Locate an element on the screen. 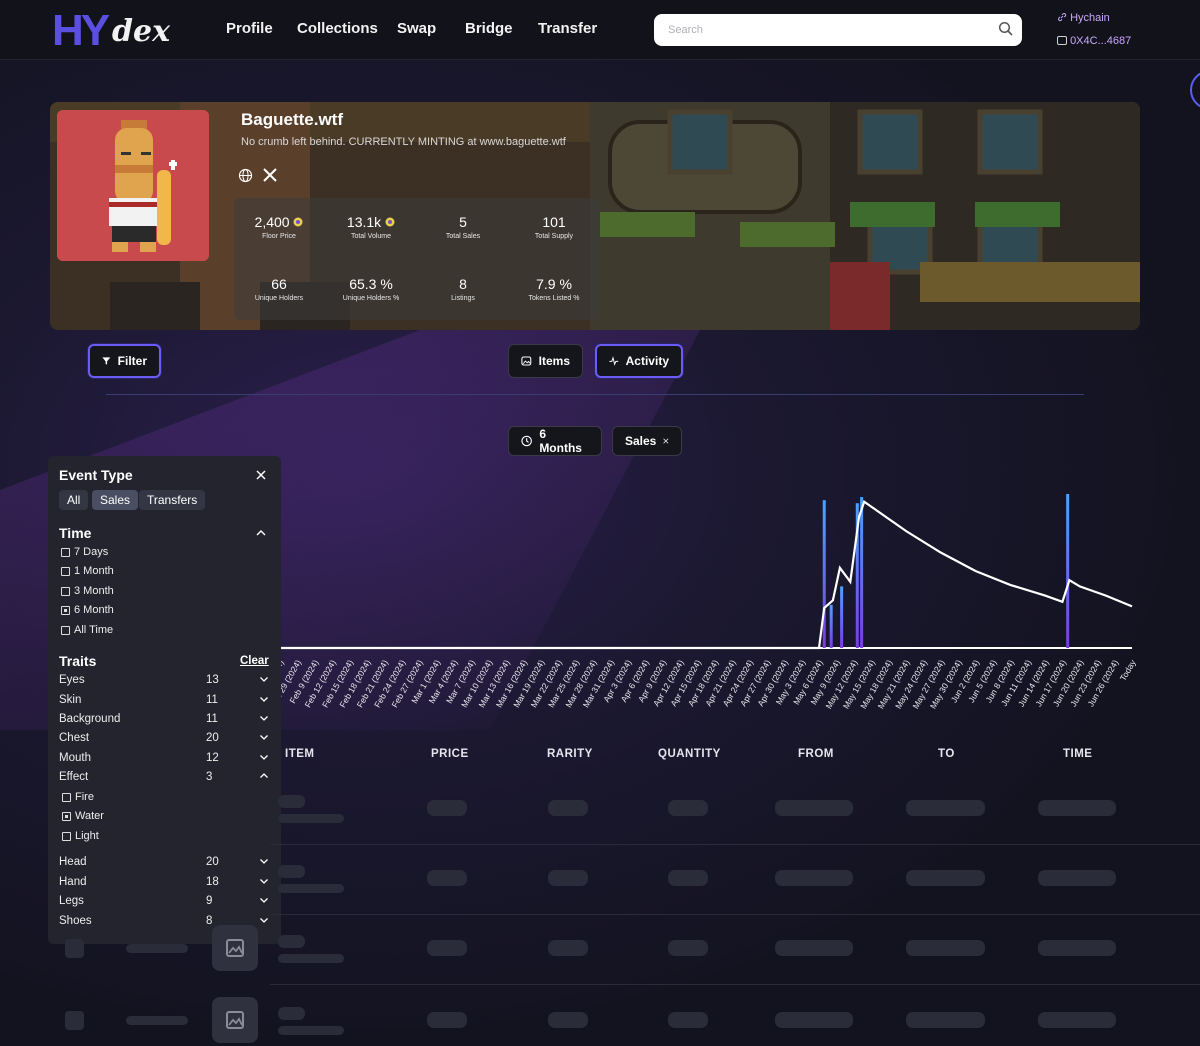 The width and height of the screenshot is (1200, 1046). col-header-quantity: QUANTITY is located at coordinates (689, 754).